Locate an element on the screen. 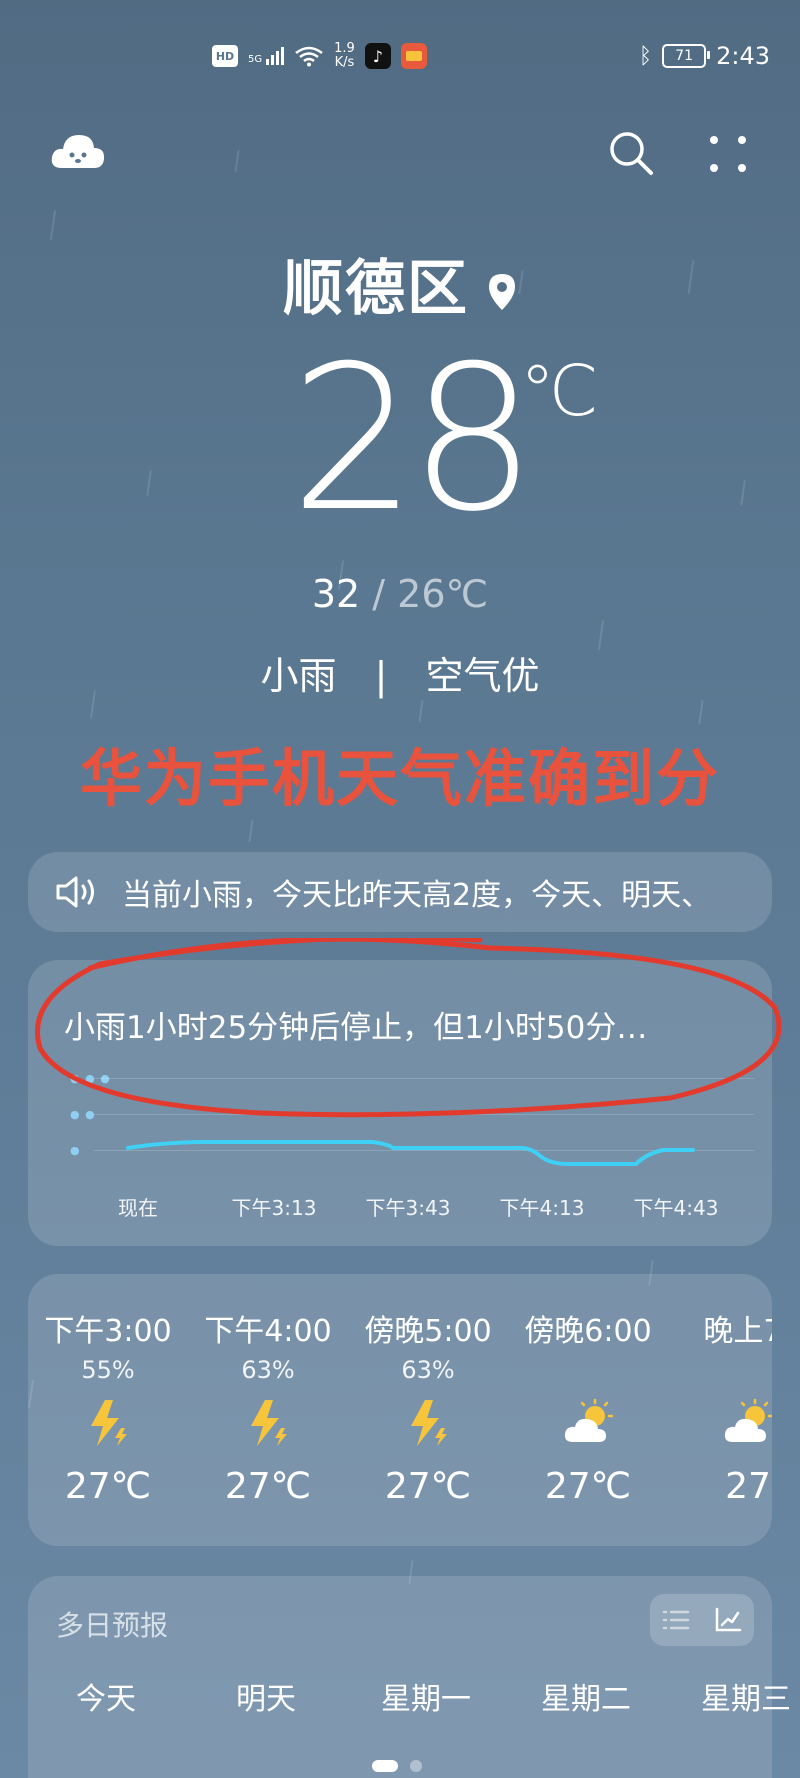  voice-broadcast-card: 当前小雨，今天比昨天高2度，今天、明天、 is located at coordinates (400, 892).